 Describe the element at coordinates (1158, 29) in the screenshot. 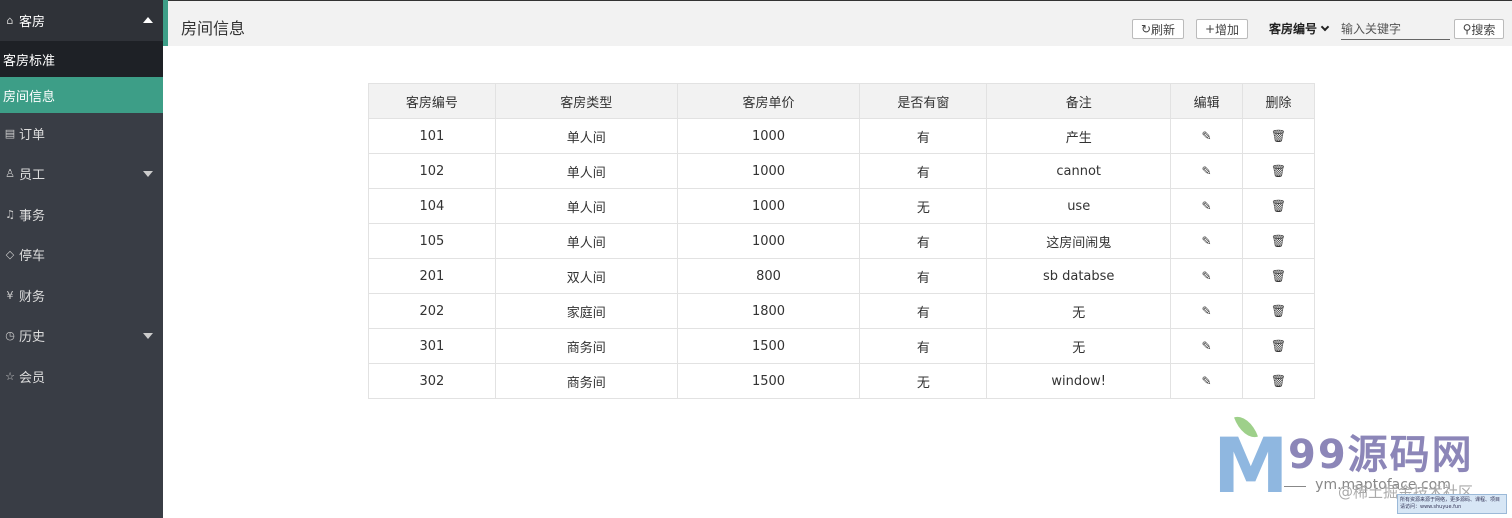

I see `refresh-button: ↻ 刷新` at that location.